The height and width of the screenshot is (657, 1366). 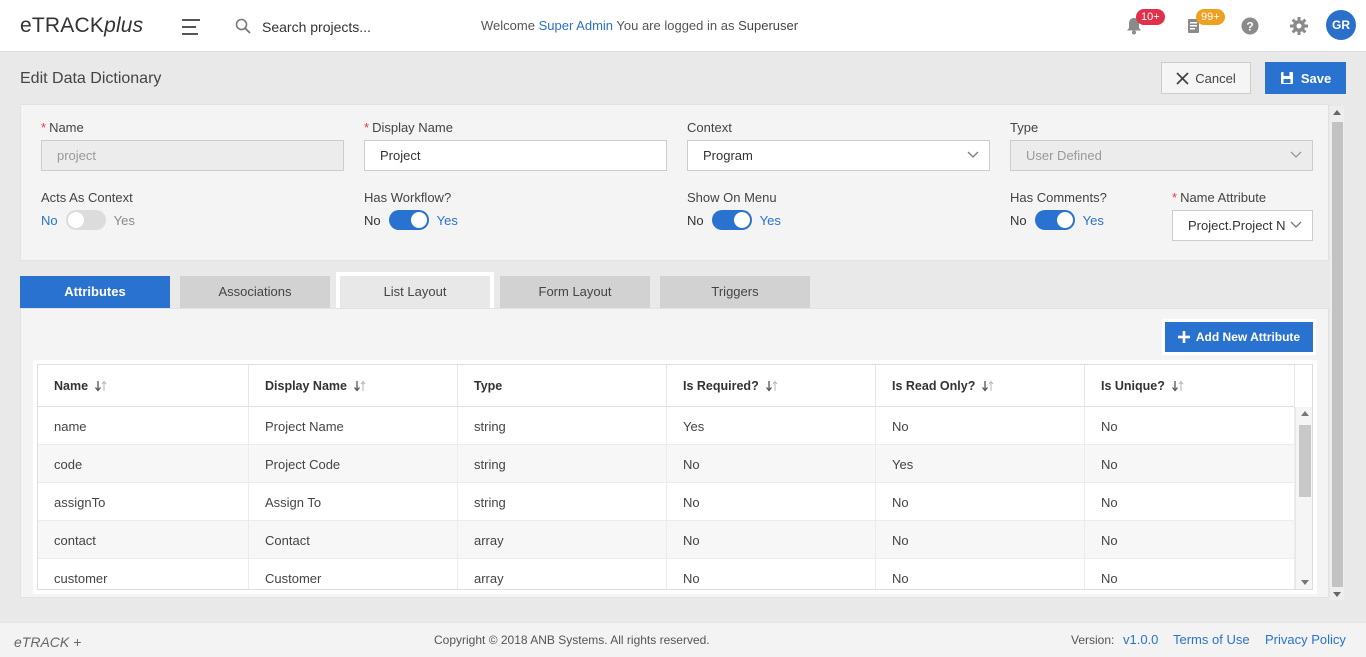 I want to click on cell-is-read-only: No, so click(x=980, y=574).